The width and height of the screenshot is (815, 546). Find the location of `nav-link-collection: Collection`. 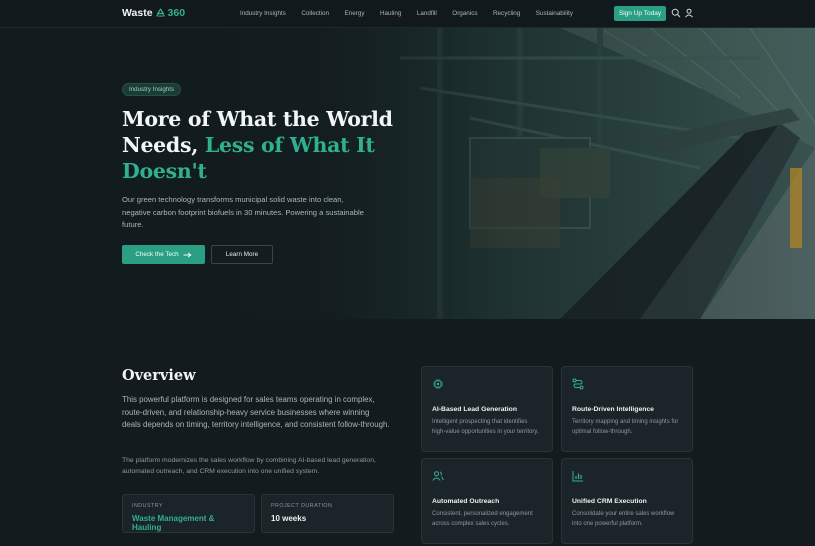

nav-link-collection: Collection is located at coordinates (315, 13).